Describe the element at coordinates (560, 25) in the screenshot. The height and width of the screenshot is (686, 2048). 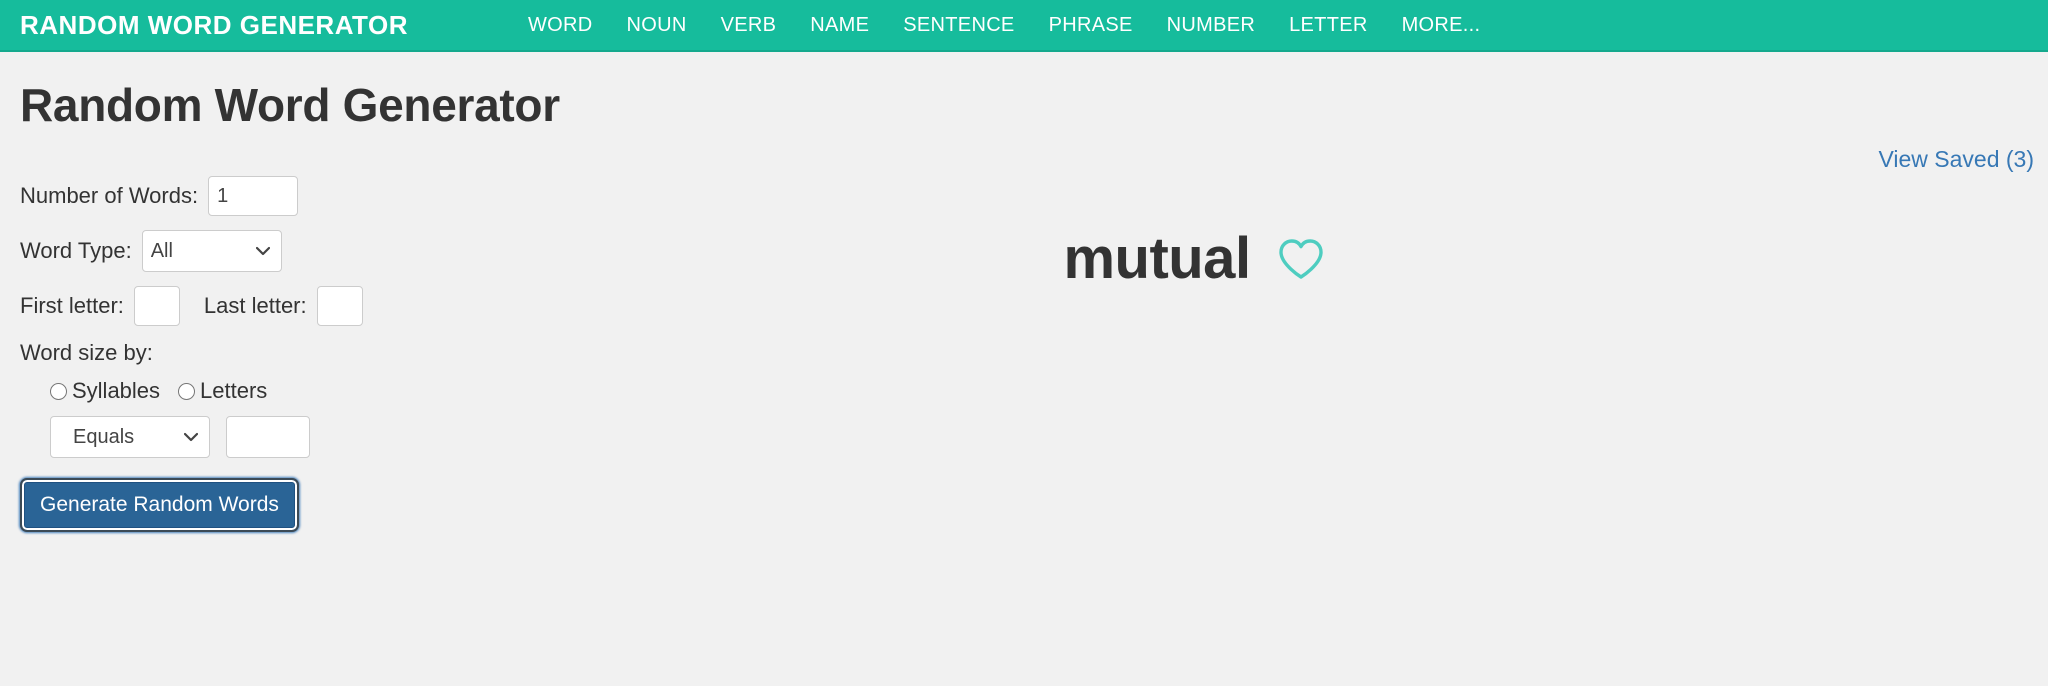
I see `nav-item-word: WORD` at that location.